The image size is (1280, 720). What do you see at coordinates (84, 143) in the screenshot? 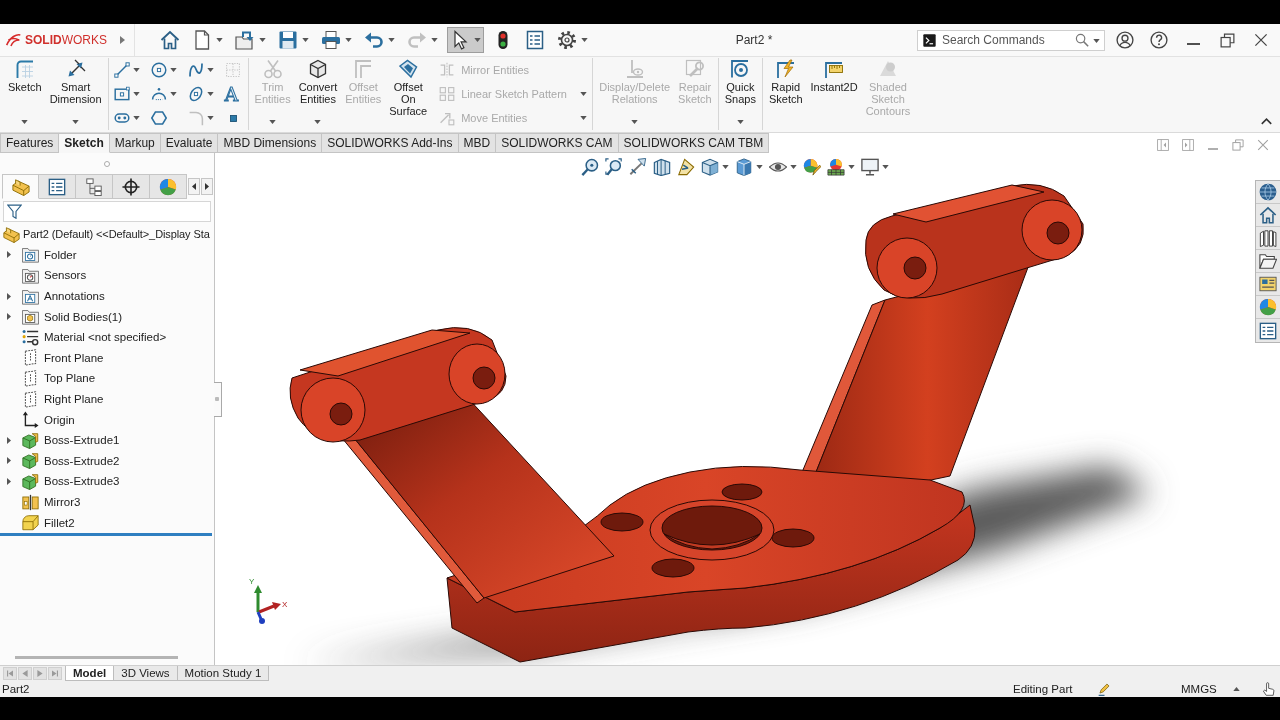
I see `command-tab: Sketch` at bounding box center [84, 143].